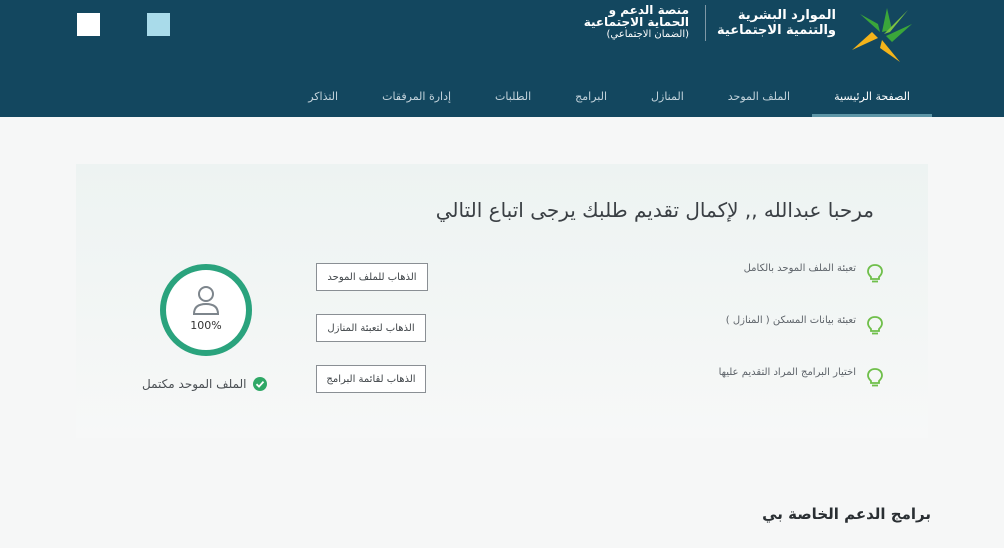 This screenshot has height=548, width=1004. What do you see at coordinates (372, 277) in the screenshot?
I see `go-to-unified-file-button: الذهاب للملف الموحد` at bounding box center [372, 277].